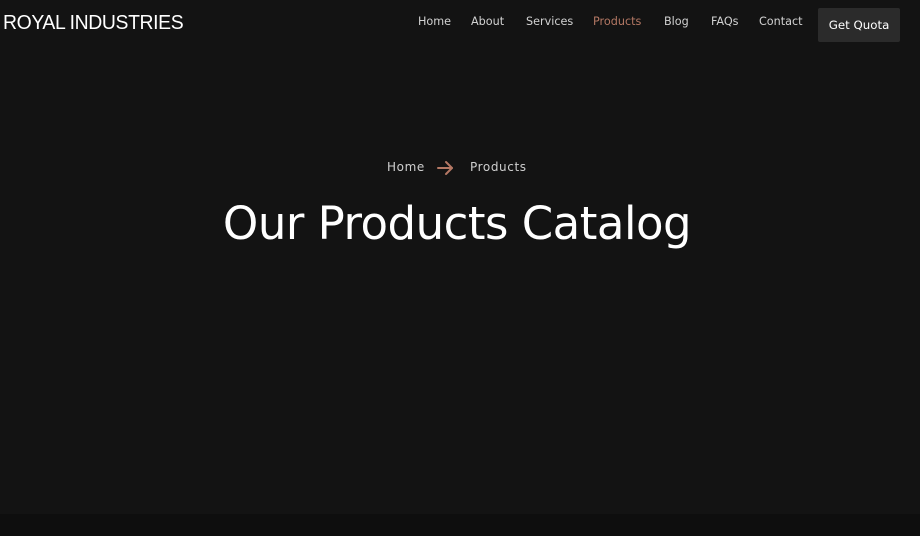 The width and height of the screenshot is (920, 536). What do you see at coordinates (445, 168) in the screenshot?
I see `arrow-right-icon` at bounding box center [445, 168].